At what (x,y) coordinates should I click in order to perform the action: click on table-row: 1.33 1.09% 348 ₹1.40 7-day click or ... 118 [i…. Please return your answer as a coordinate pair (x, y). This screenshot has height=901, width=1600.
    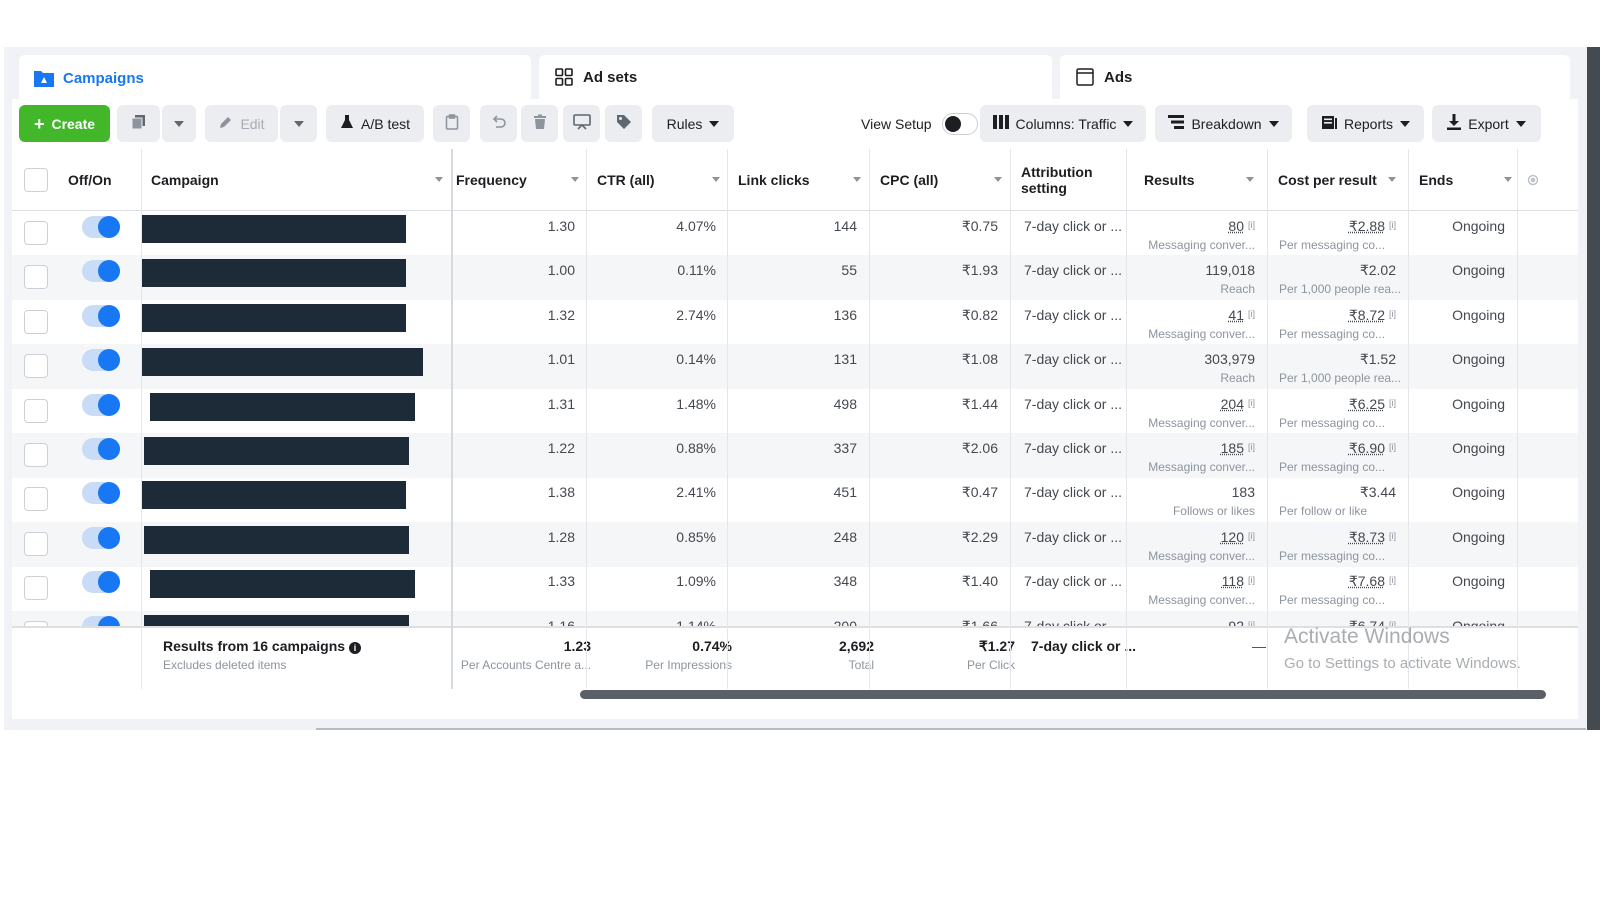
    Looking at the image, I should click on (795, 588).